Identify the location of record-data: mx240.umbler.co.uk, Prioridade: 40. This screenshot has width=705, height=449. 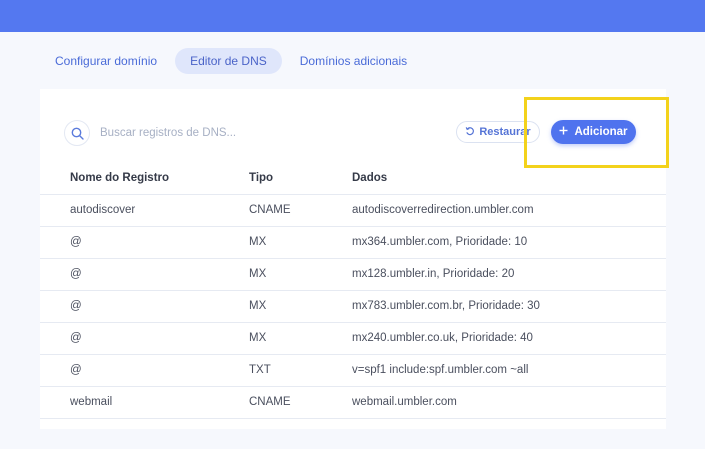
(509, 338).